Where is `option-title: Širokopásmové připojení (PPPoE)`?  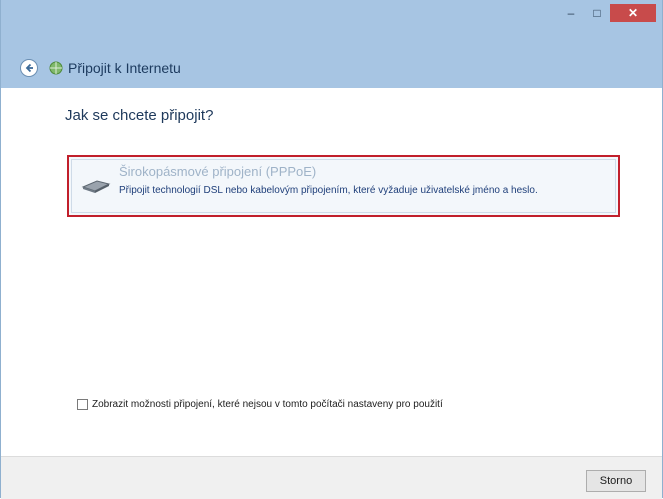 option-title: Širokopásmové připojení (PPPoE) is located at coordinates (218, 171).